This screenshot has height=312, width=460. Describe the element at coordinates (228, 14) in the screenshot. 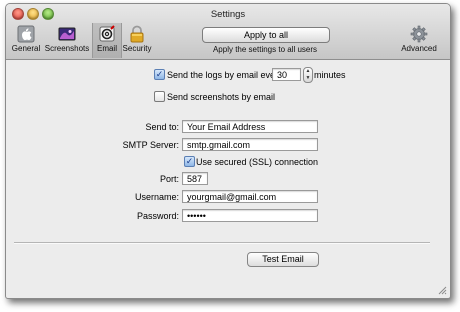

I see `window-title: Settings` at that location.